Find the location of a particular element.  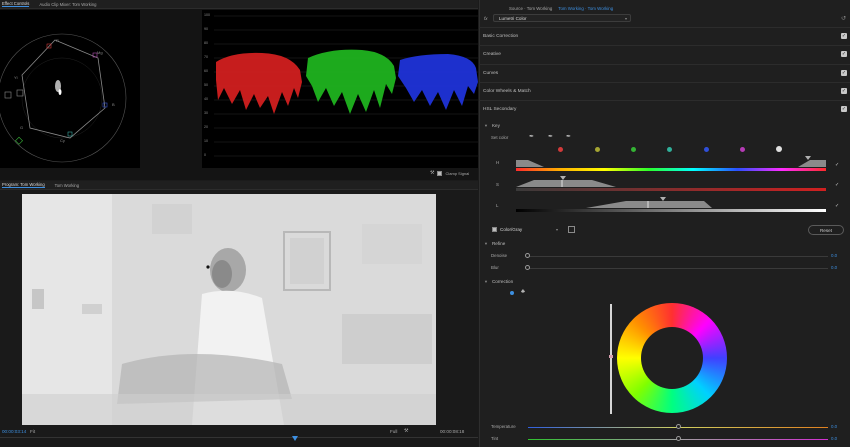

parade-tick-60: 60 is located at coordinates (206, 71).